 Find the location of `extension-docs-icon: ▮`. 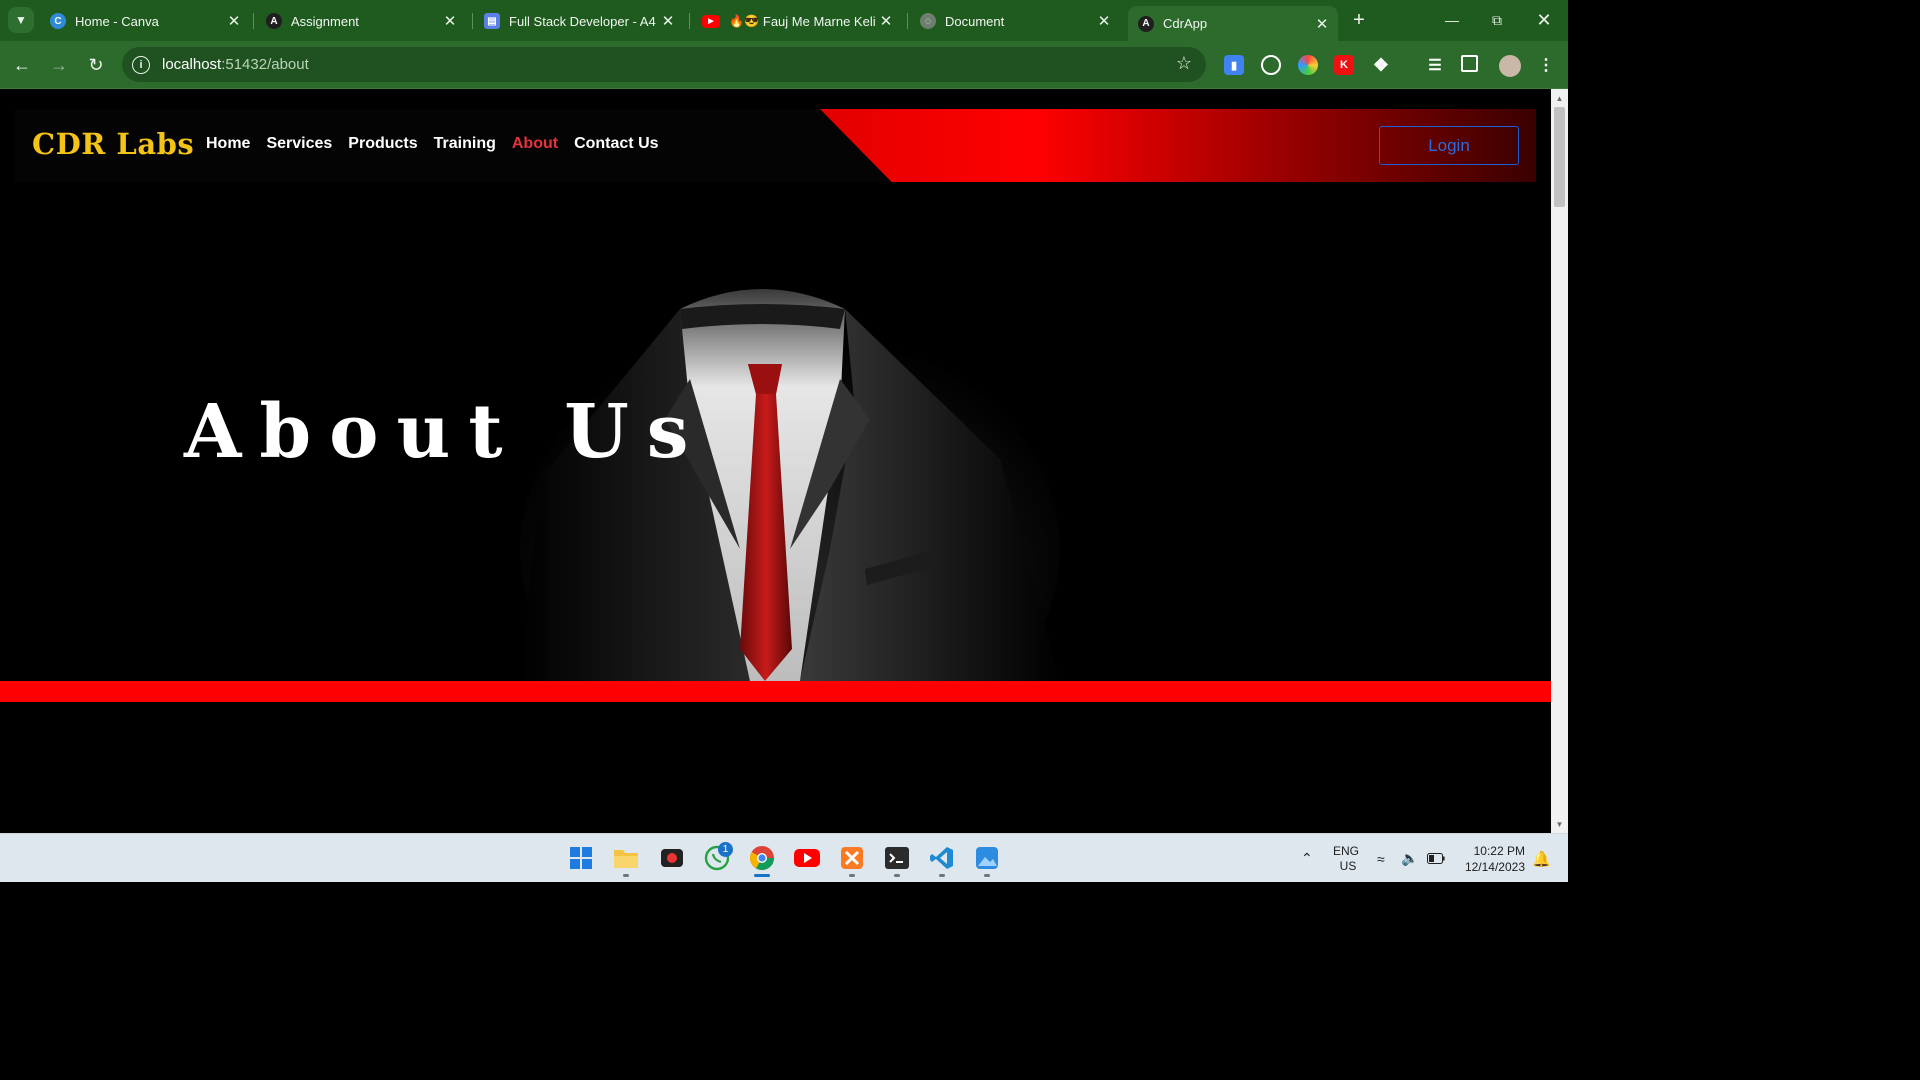

extension-docs-icon: ▮ is located at coordinates (1234, 65).